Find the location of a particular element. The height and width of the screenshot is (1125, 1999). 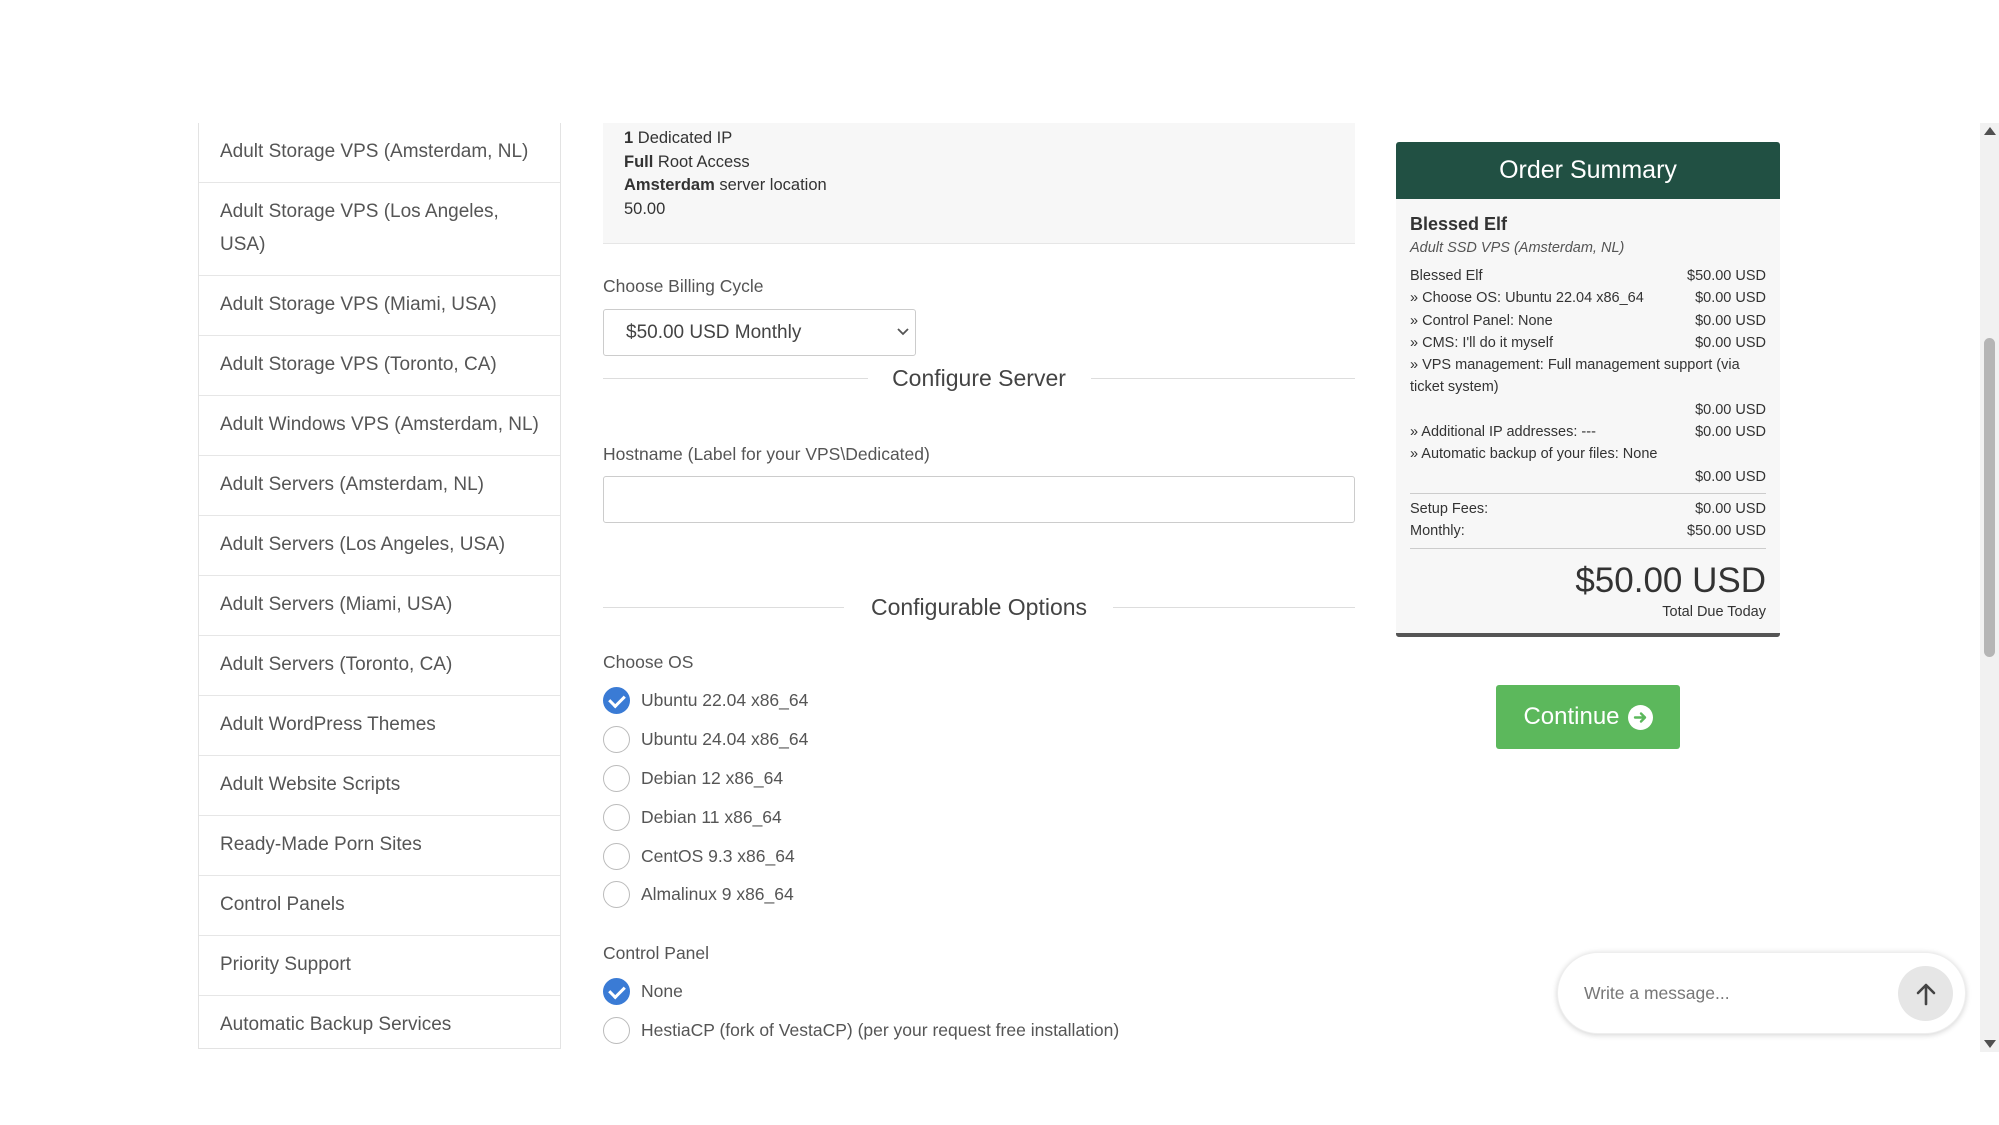

configure-server-heading: Configure Server is located at coordinates (979, 378).